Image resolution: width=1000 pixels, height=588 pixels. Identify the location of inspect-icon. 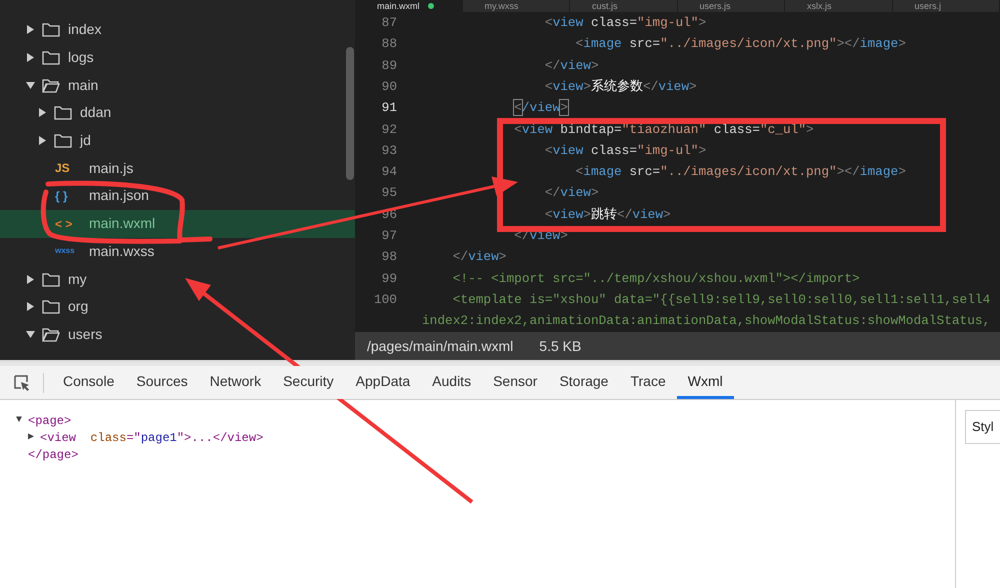
(22, 383).